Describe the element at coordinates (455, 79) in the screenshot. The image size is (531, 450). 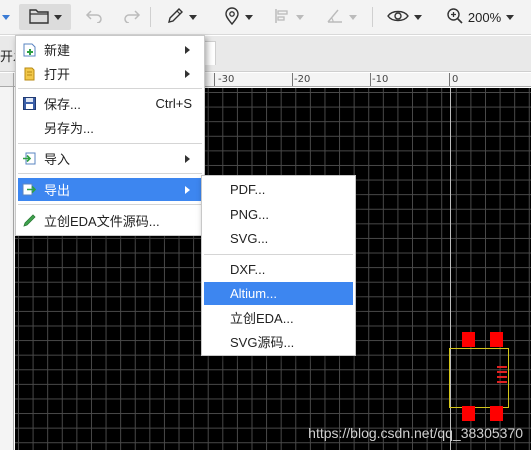
I see `ruler-label: 0` at that location.